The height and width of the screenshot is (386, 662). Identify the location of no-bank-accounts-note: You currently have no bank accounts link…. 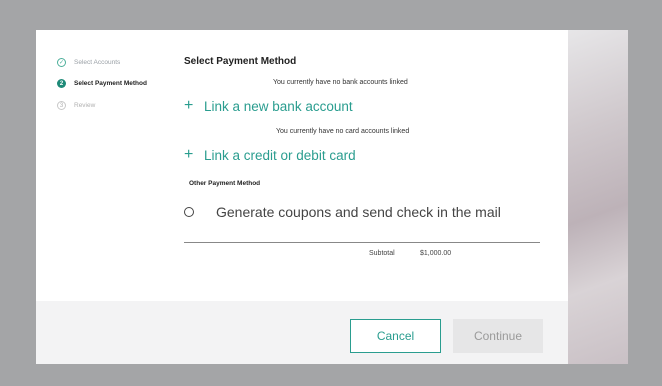
(340, 82).